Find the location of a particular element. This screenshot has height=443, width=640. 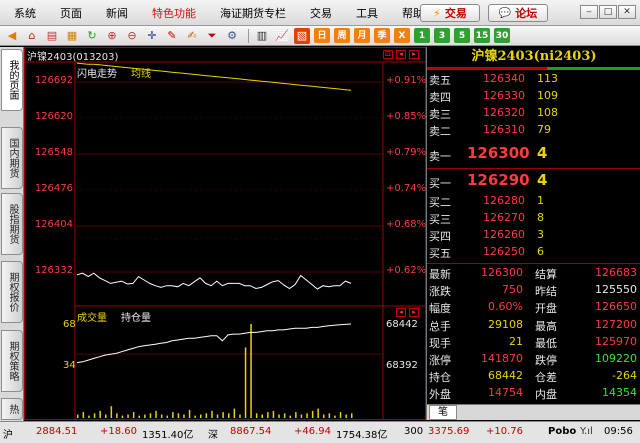

order-label: 卖五 is located at coordinates (440, 80).